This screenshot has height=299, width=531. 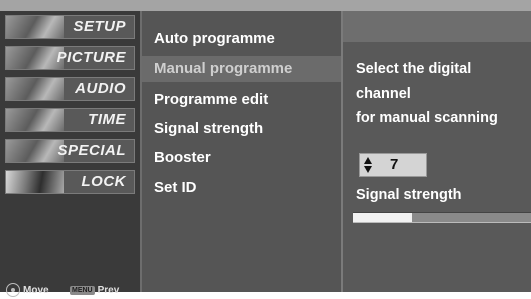 What do you see at coordinates (27, 290) in the screenshot?
I see `move-hint: Move` at bounding box center [27, 290].